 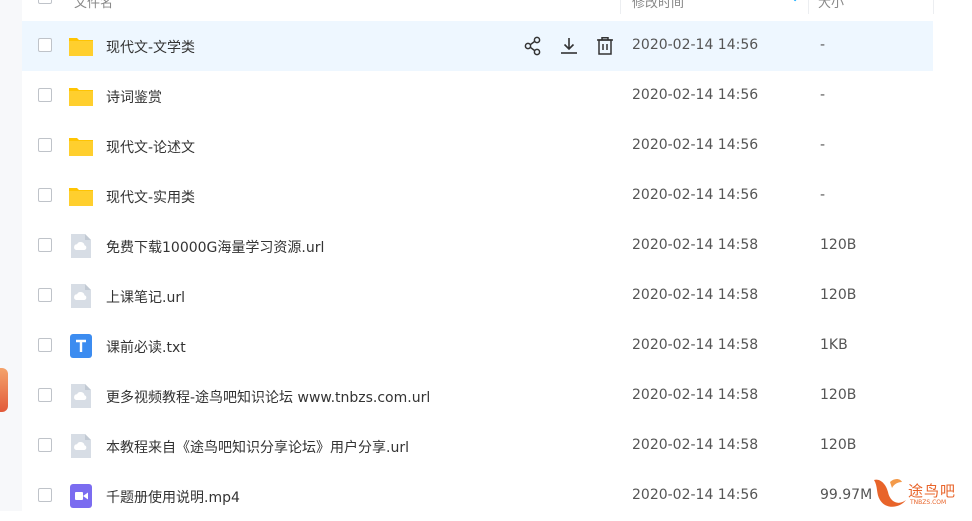 What do you see at coordinates (890, 493) in the screenshot?
I see `bird-logo-icon` at bounding box center [890, 493].